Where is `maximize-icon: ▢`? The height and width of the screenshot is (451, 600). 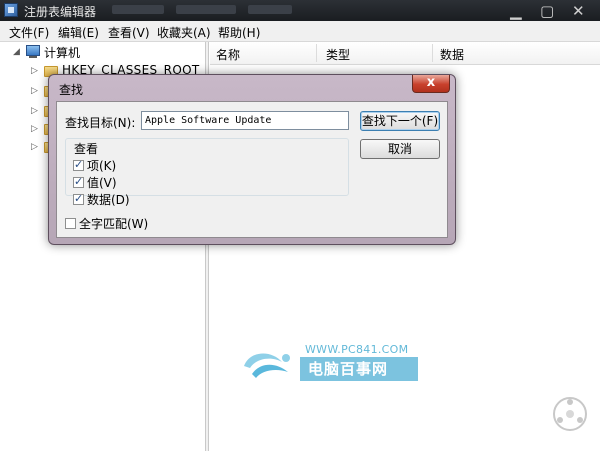 maximize-icon: ▢ is located at coordinates (547, 11).